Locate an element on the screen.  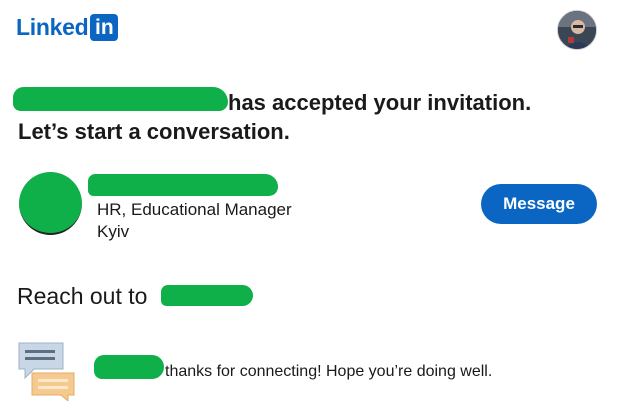
reach-out-label: Reach out to is located at coordinates (82, 296).